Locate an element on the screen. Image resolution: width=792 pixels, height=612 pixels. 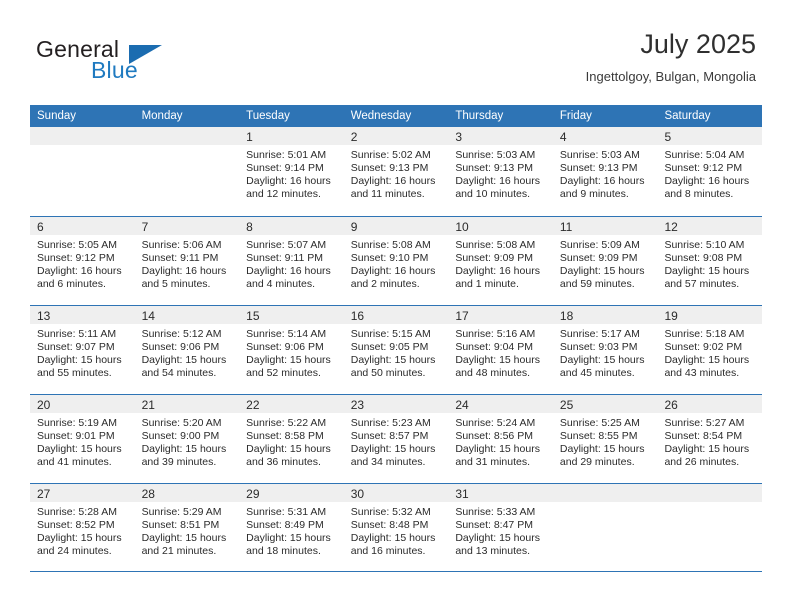
sunset-time: Sunset: 9:07 PM is located at coordinates (76, 347).